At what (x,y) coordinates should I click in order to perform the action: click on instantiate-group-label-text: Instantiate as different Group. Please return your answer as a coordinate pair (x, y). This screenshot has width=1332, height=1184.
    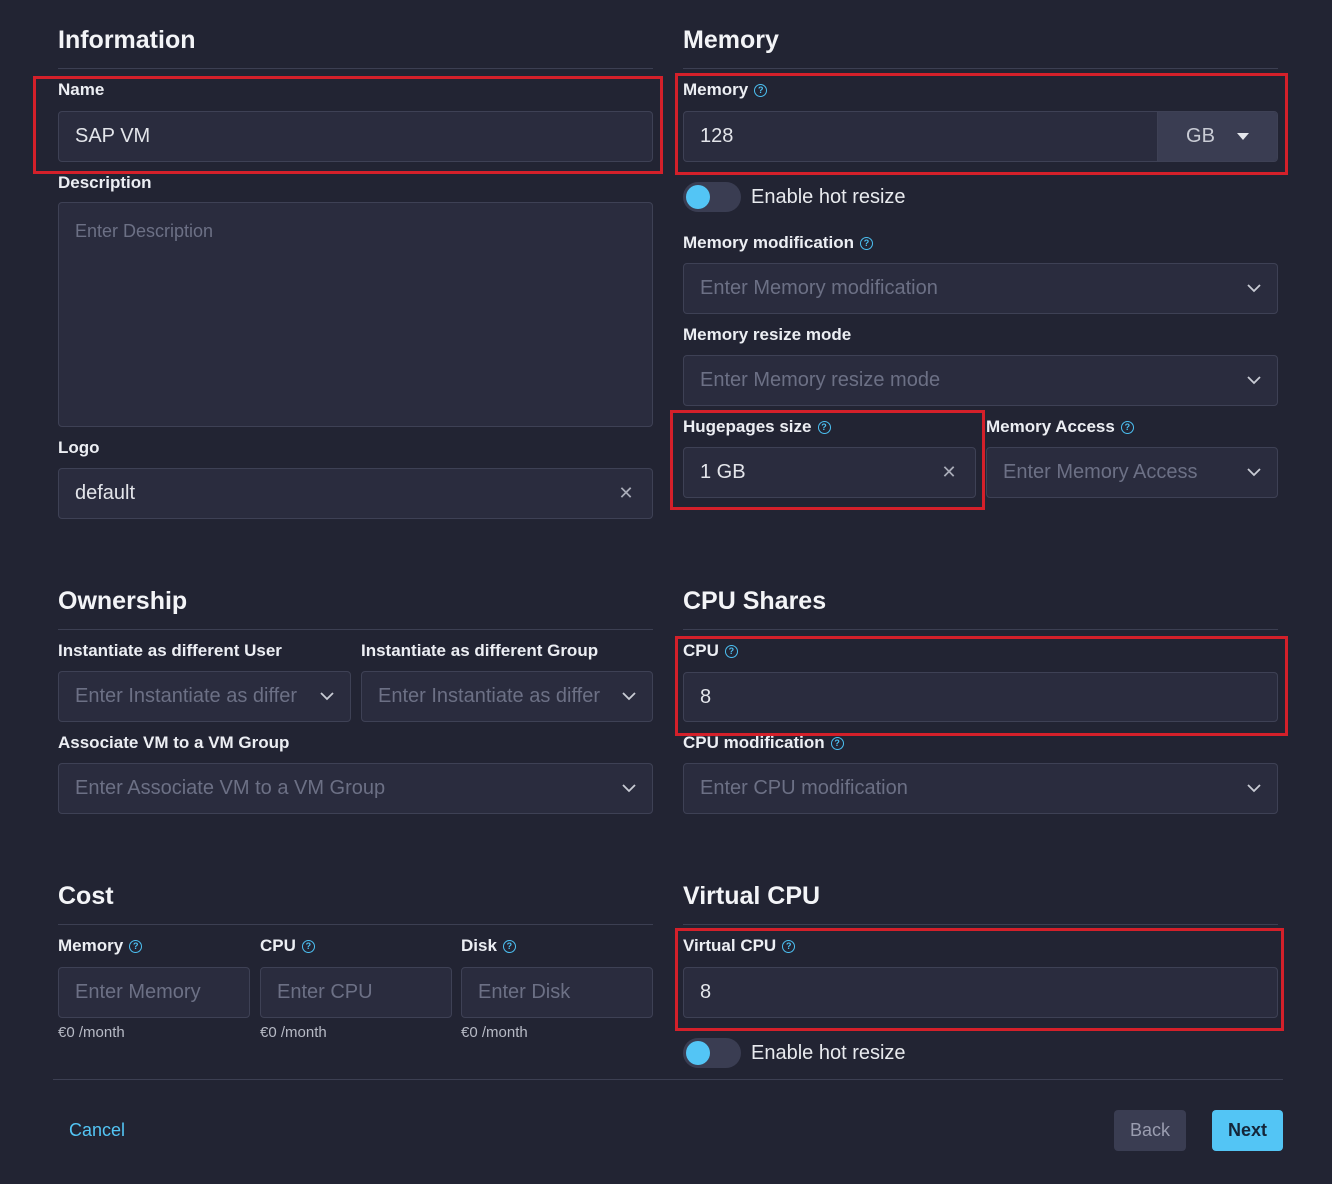
    Looking at the image, I should click on (480, 650).